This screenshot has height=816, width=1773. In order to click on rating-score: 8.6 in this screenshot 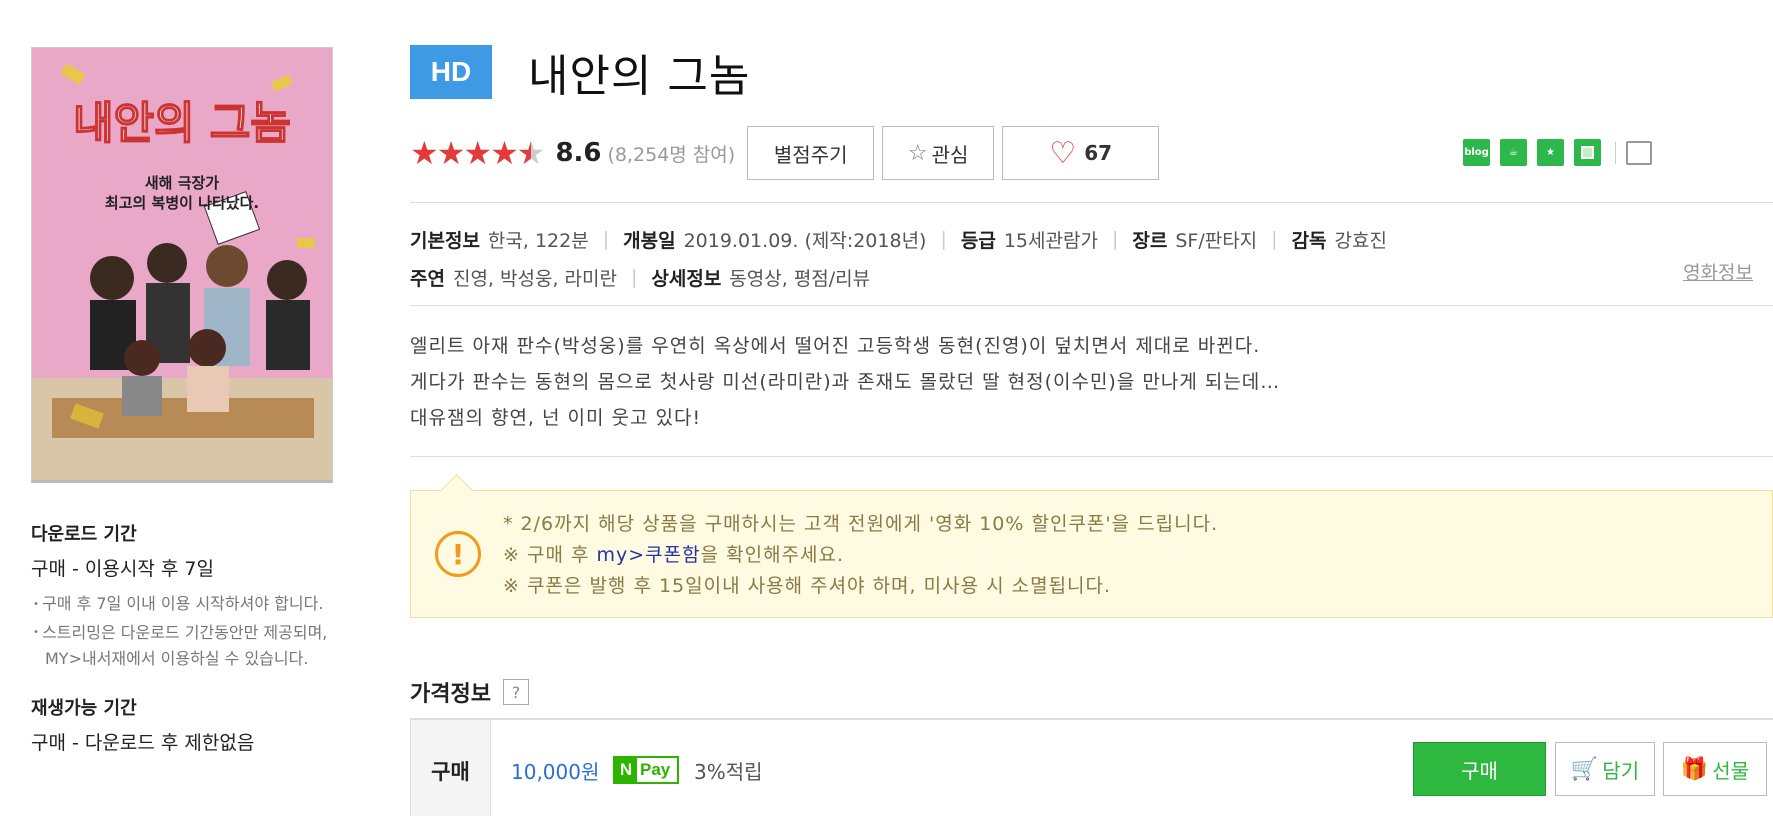, I will do `click(578, 153)`.